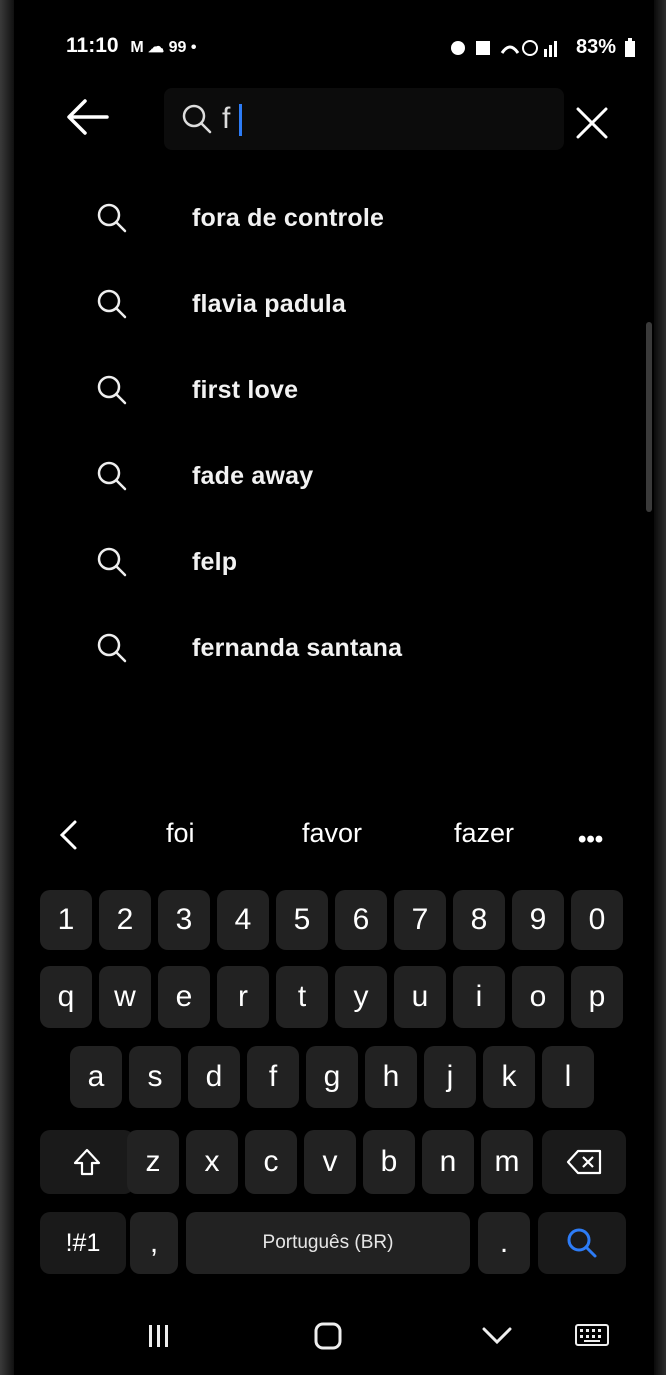  Describe the element at coordinates (297, 647) in the screenshot. I see `suggestion-text: fernanda santana` at that location.